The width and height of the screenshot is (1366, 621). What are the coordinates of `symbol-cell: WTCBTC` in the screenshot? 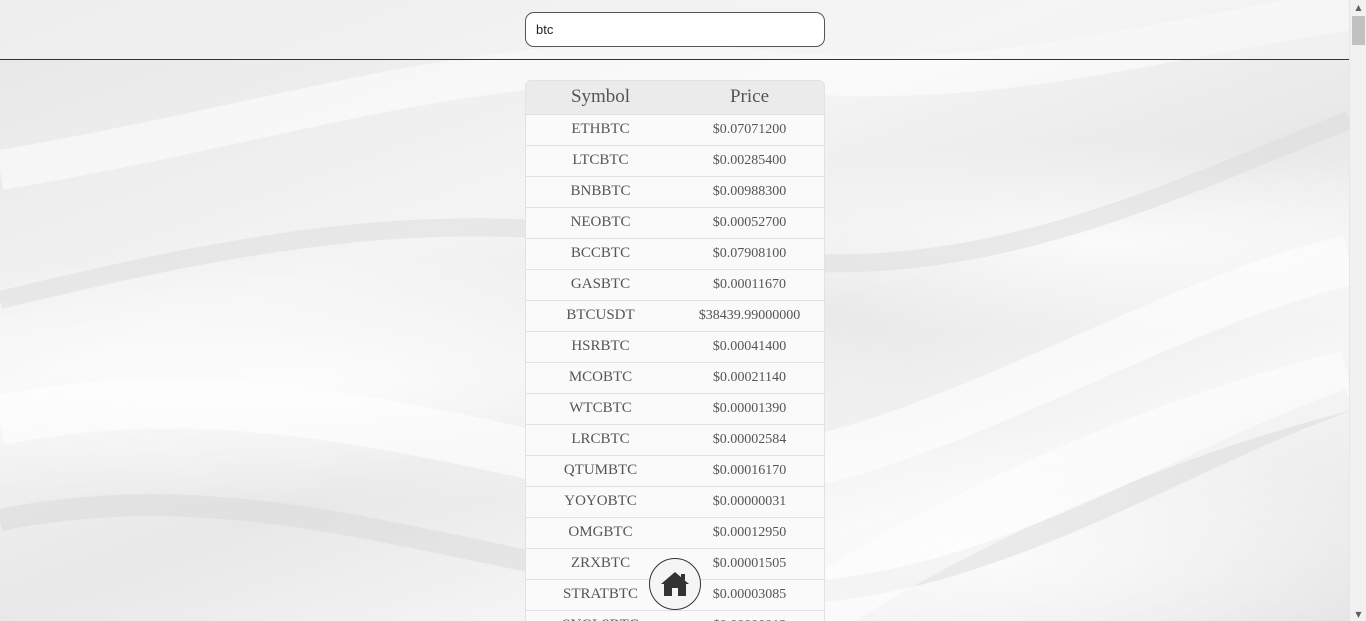 It's located at (600, 409).